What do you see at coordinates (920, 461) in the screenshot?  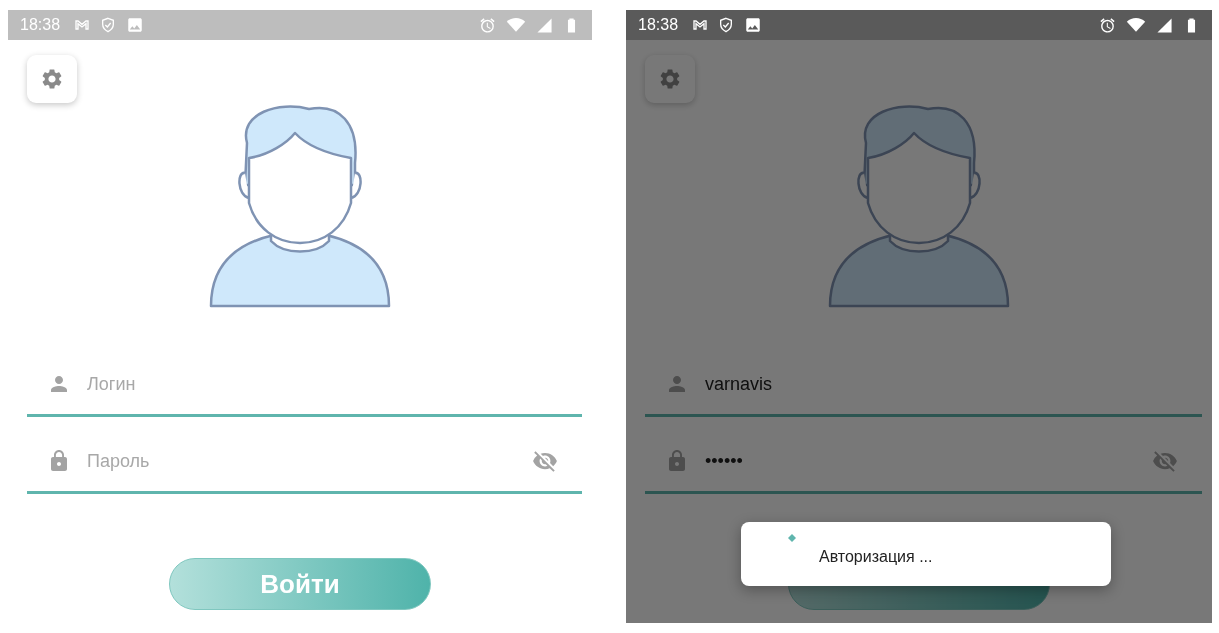 I see `password-input: ••••••` at bounding box center [920, 461].